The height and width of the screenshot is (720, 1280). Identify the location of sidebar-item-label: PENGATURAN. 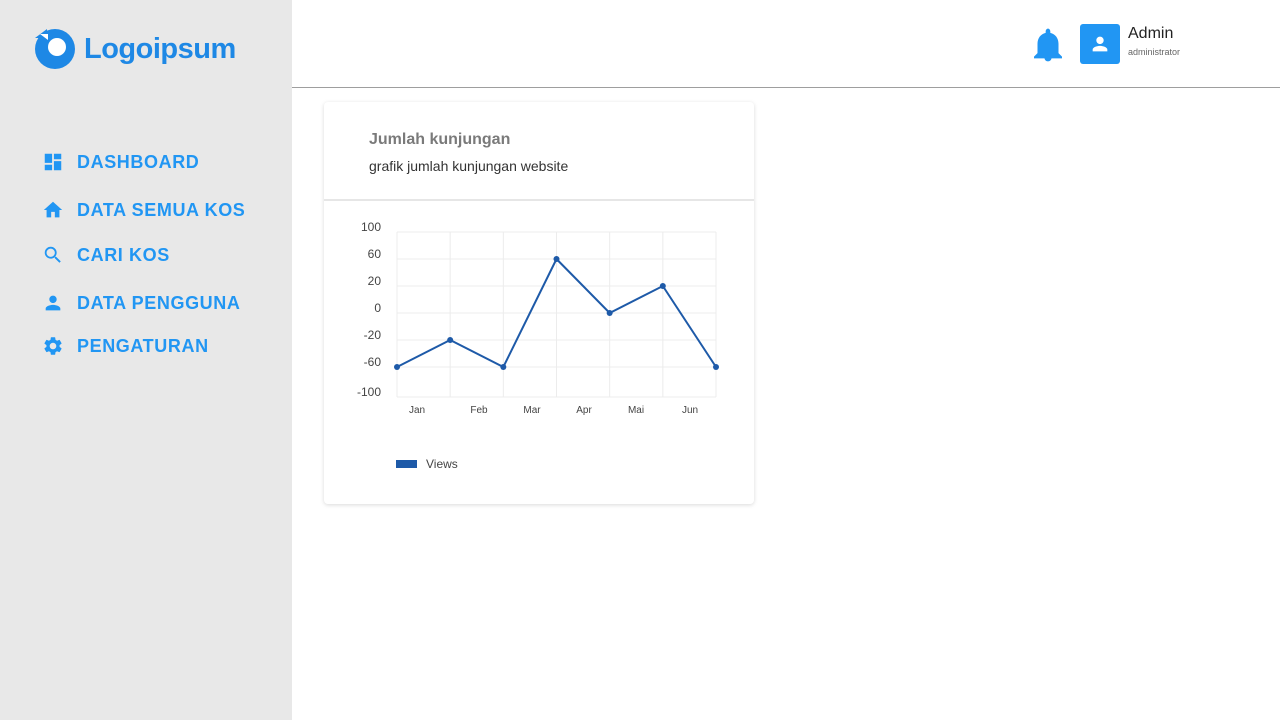
(143, 345).